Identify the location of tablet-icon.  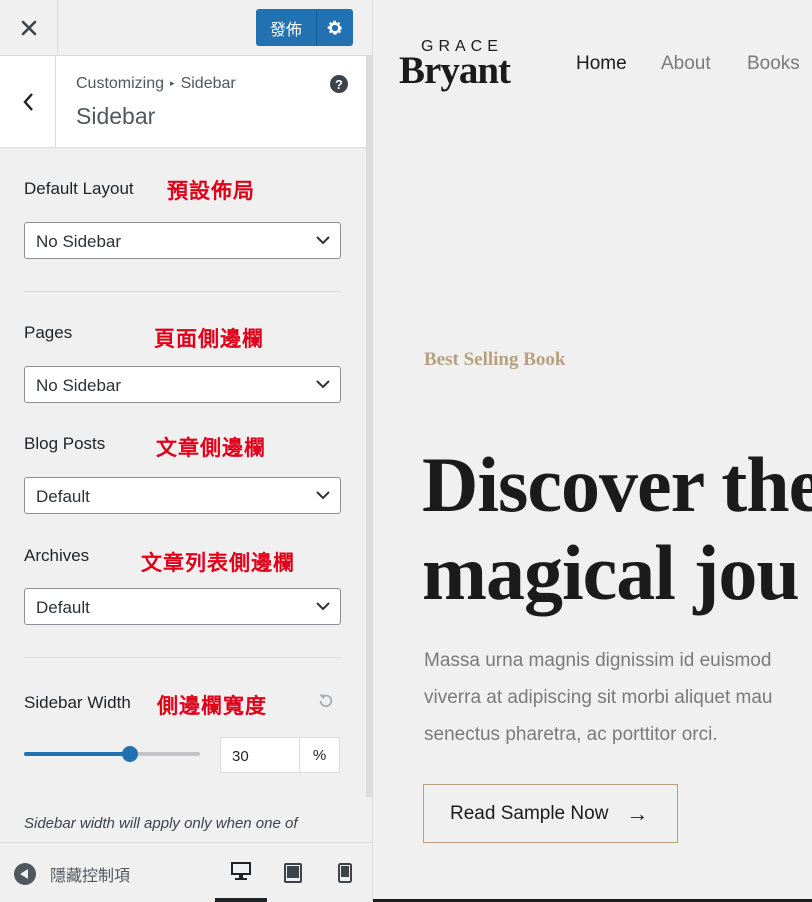
(293, 872).